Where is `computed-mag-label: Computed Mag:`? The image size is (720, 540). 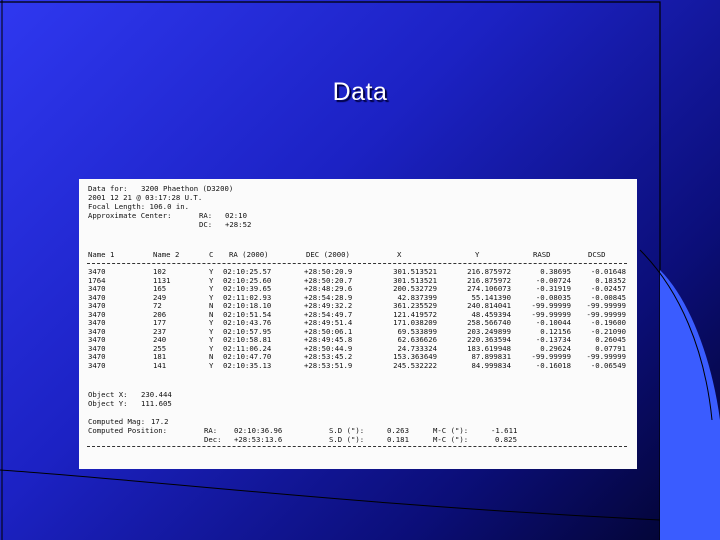 computed-mag-label: Computed Mag: is located at coordinates (117, 421).